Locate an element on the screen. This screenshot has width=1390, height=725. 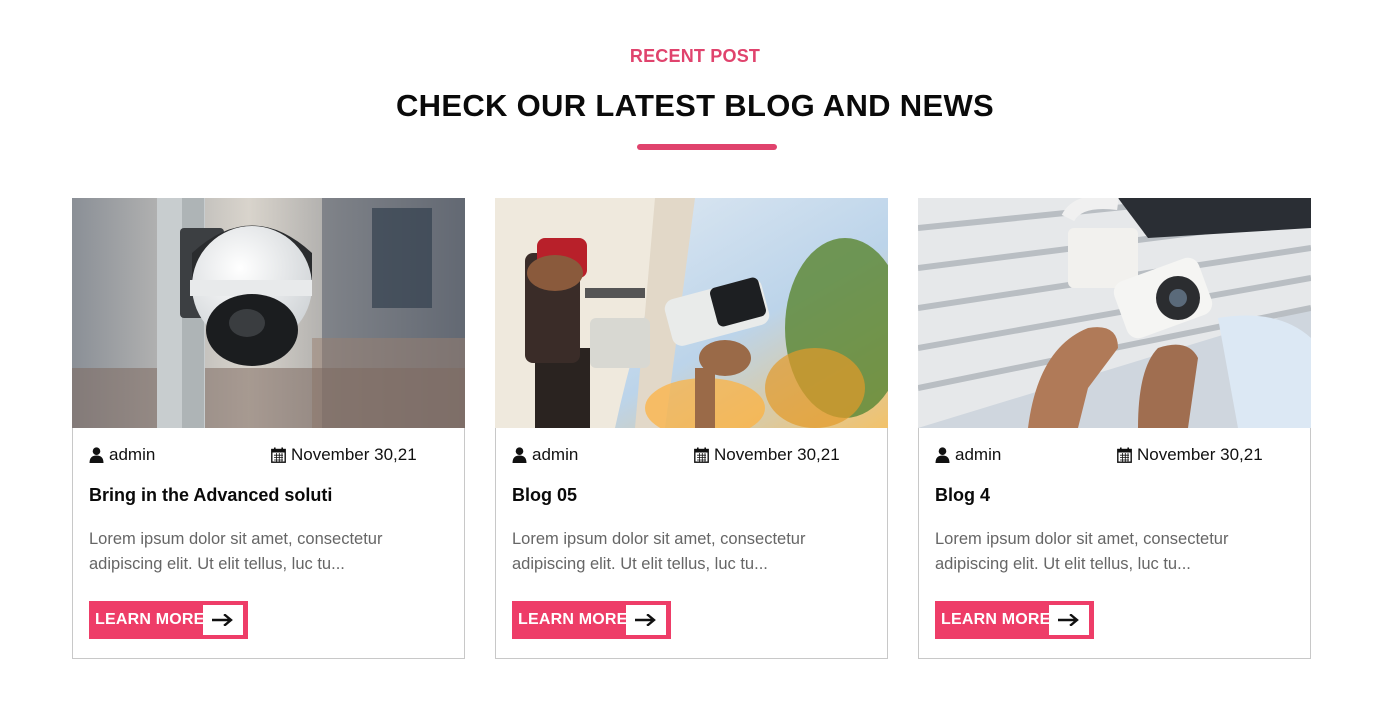
section-headline: CHECK OUR LATEST BLOG AND NEWS is located at coordinates (695, 105).